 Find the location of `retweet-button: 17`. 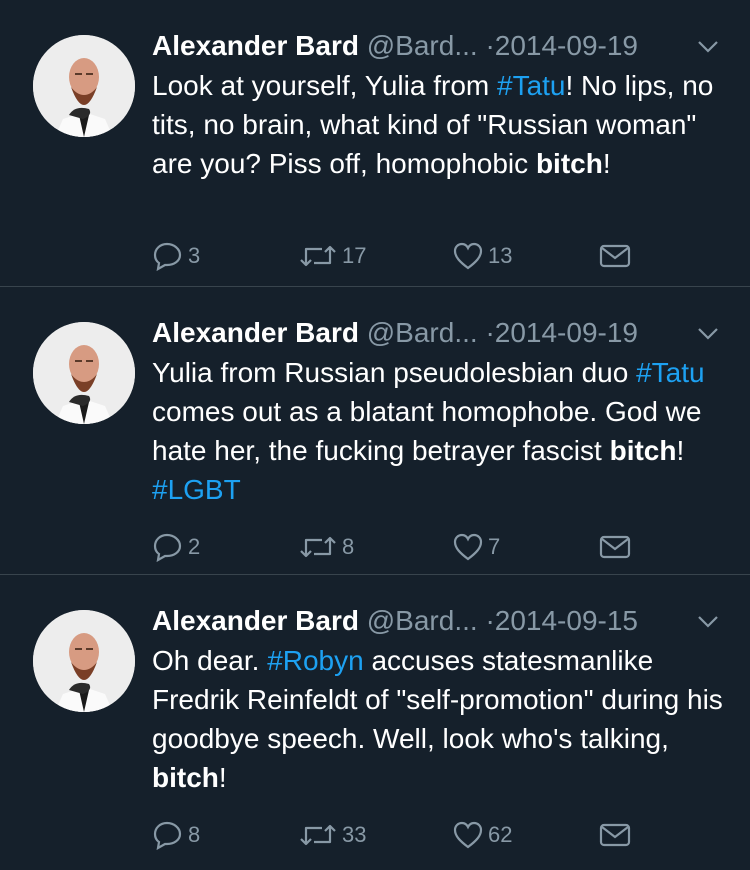

retweet-button: 17 is located at coordinates (332, 256).